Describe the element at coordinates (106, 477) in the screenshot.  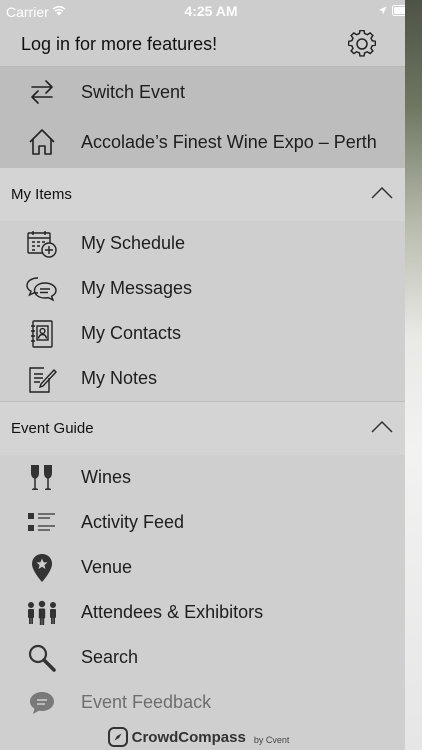
I see `wines-label: Wines` at that location.